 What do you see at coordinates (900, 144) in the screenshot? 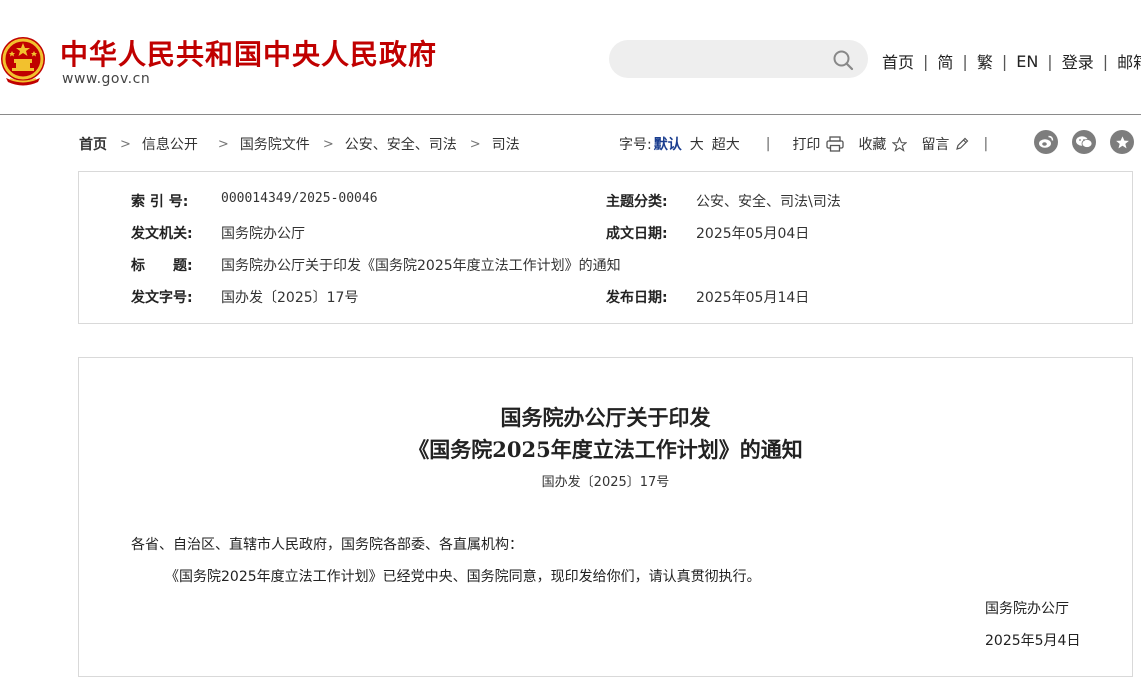
I see `star-icon` at bounding box center [900, 144].